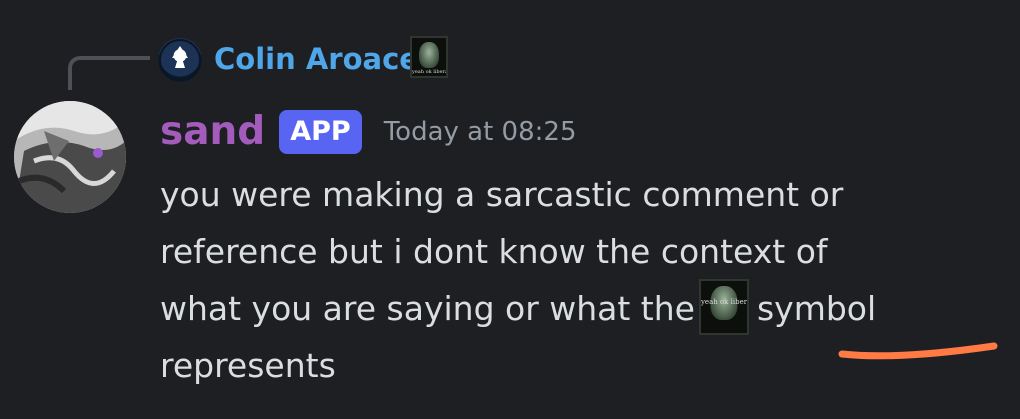 The height and width of the screenshot is (419, 1020). I want to click on ace-symbol-icon, so click(180, 60).